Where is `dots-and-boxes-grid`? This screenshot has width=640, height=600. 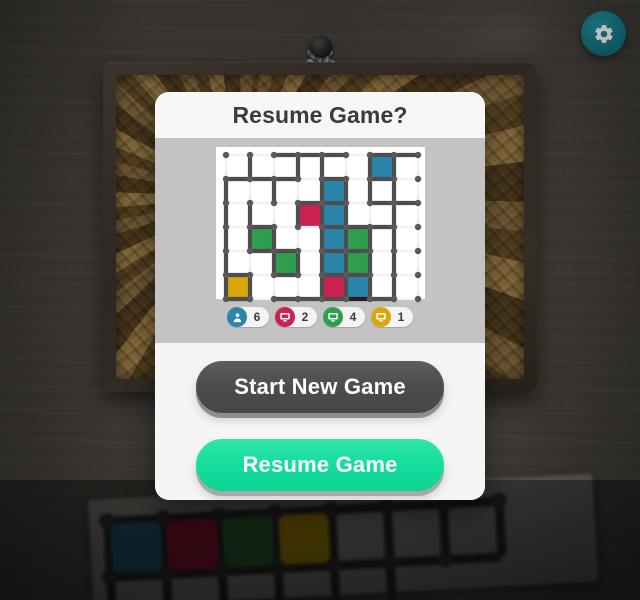
dots-and-boxes-grid is located at coordinates (321, 227).